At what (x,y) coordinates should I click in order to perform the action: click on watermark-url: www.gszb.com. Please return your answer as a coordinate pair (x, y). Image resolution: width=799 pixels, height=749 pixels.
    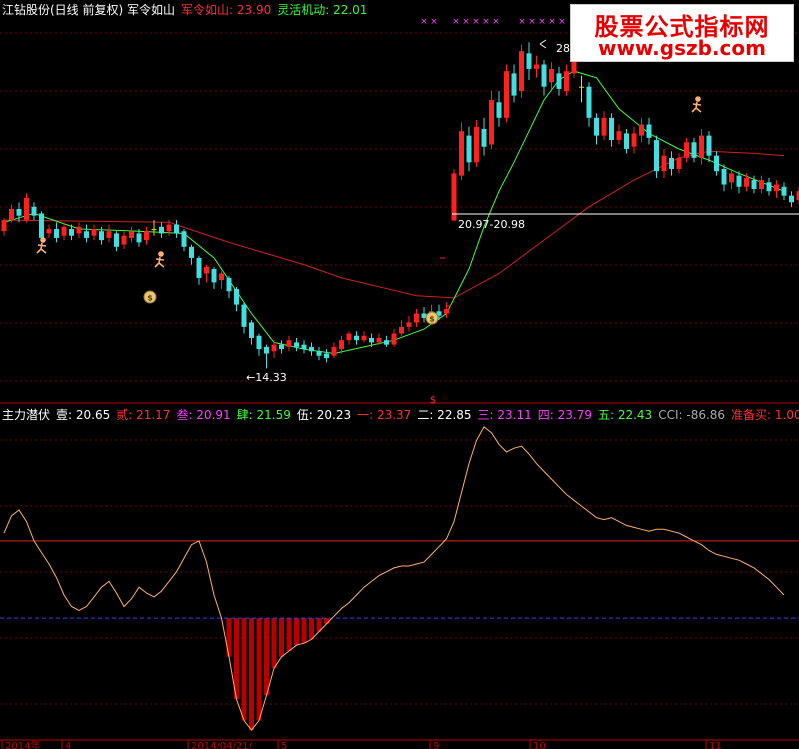
    Looking at the image, I should click on (682, 48).